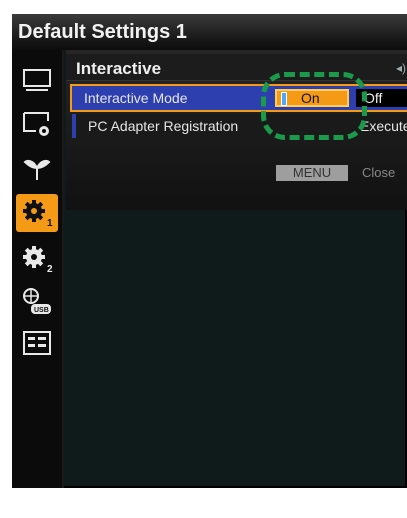 The width and height of the screenshot is (407, 518). I want to click on panel-title: Interactive, so click(119, 68).